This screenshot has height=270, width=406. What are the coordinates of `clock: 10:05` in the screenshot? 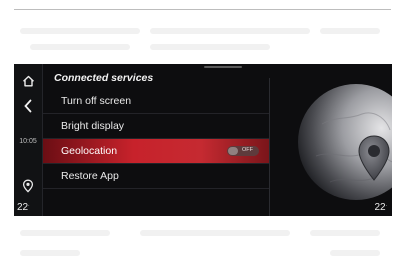 It's located at (28, 141).